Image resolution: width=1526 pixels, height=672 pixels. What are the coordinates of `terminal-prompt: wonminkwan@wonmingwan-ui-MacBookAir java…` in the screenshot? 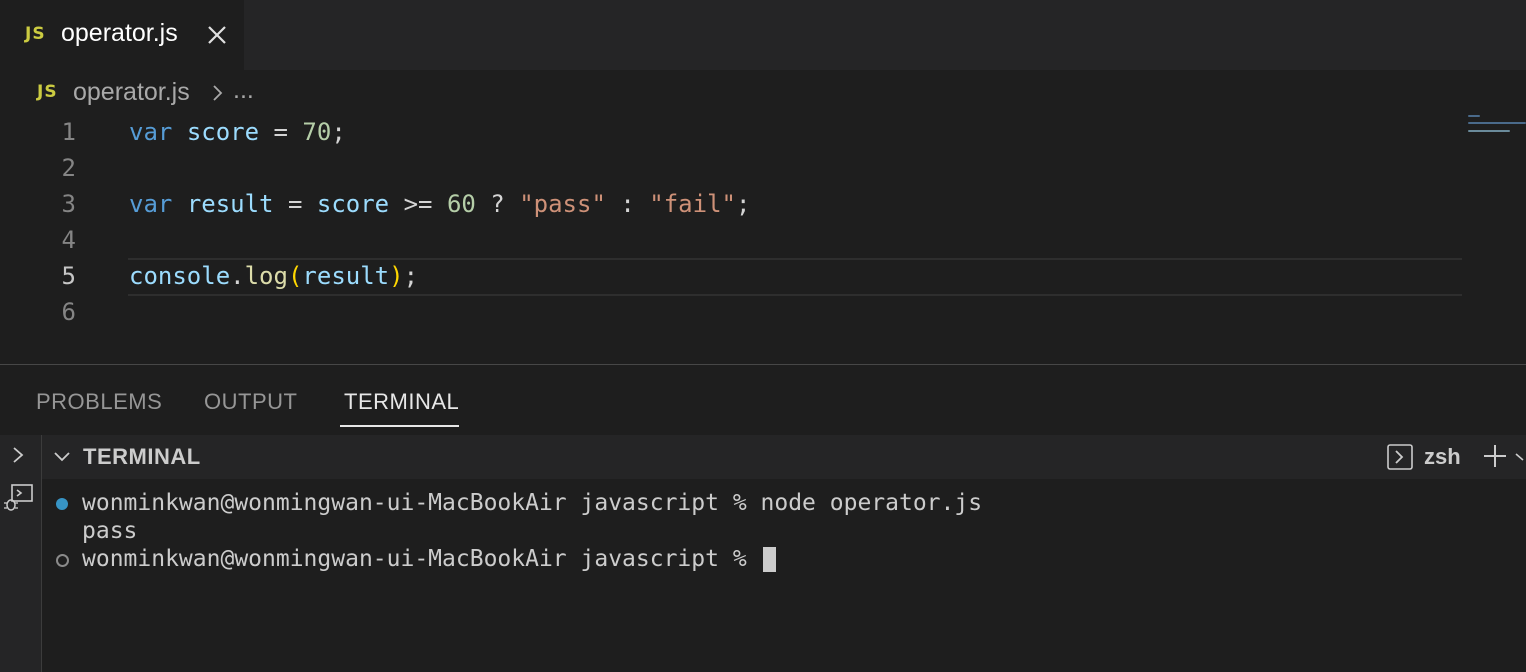 It's located at (421, 559).